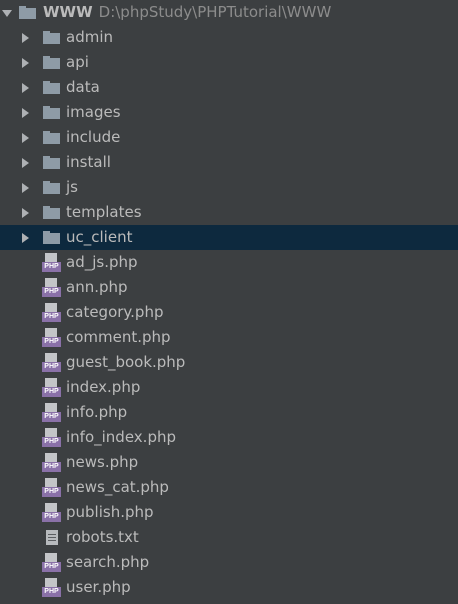  I want to click on tree-folder-row: data, so click(229, 87).